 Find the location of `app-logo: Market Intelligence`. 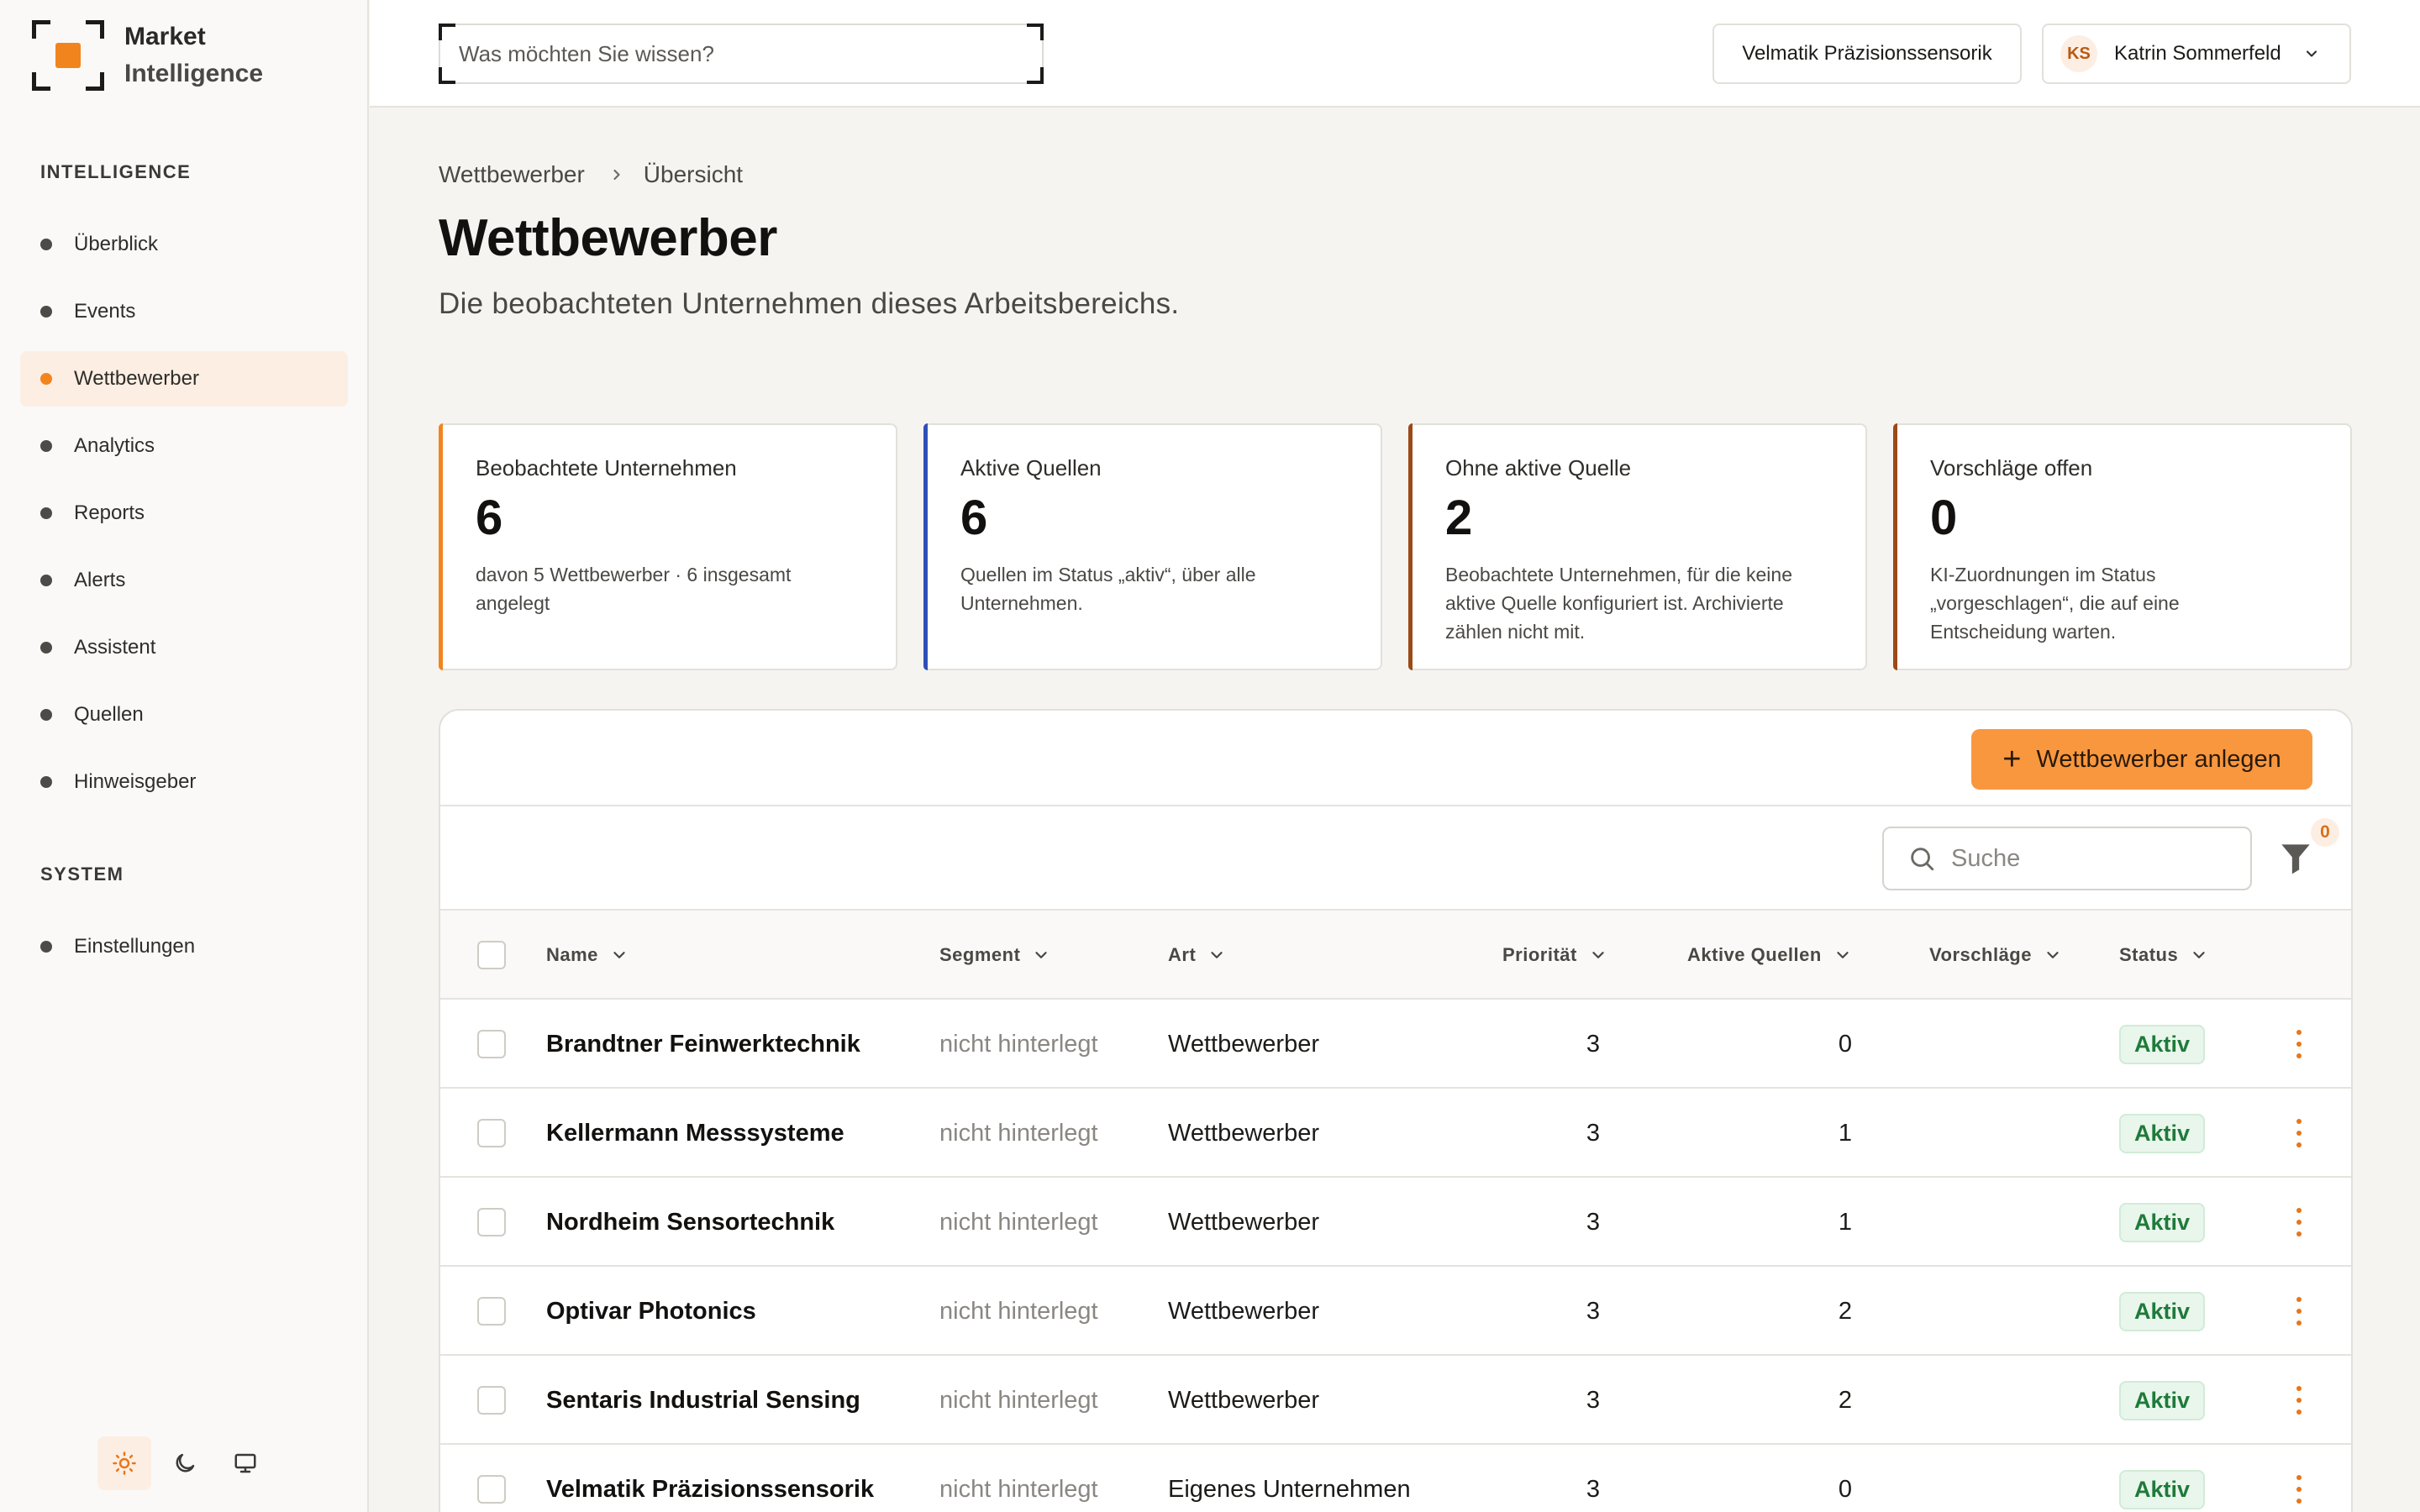

app-logo: Market Intelligence is located at coordinates (147, 55).